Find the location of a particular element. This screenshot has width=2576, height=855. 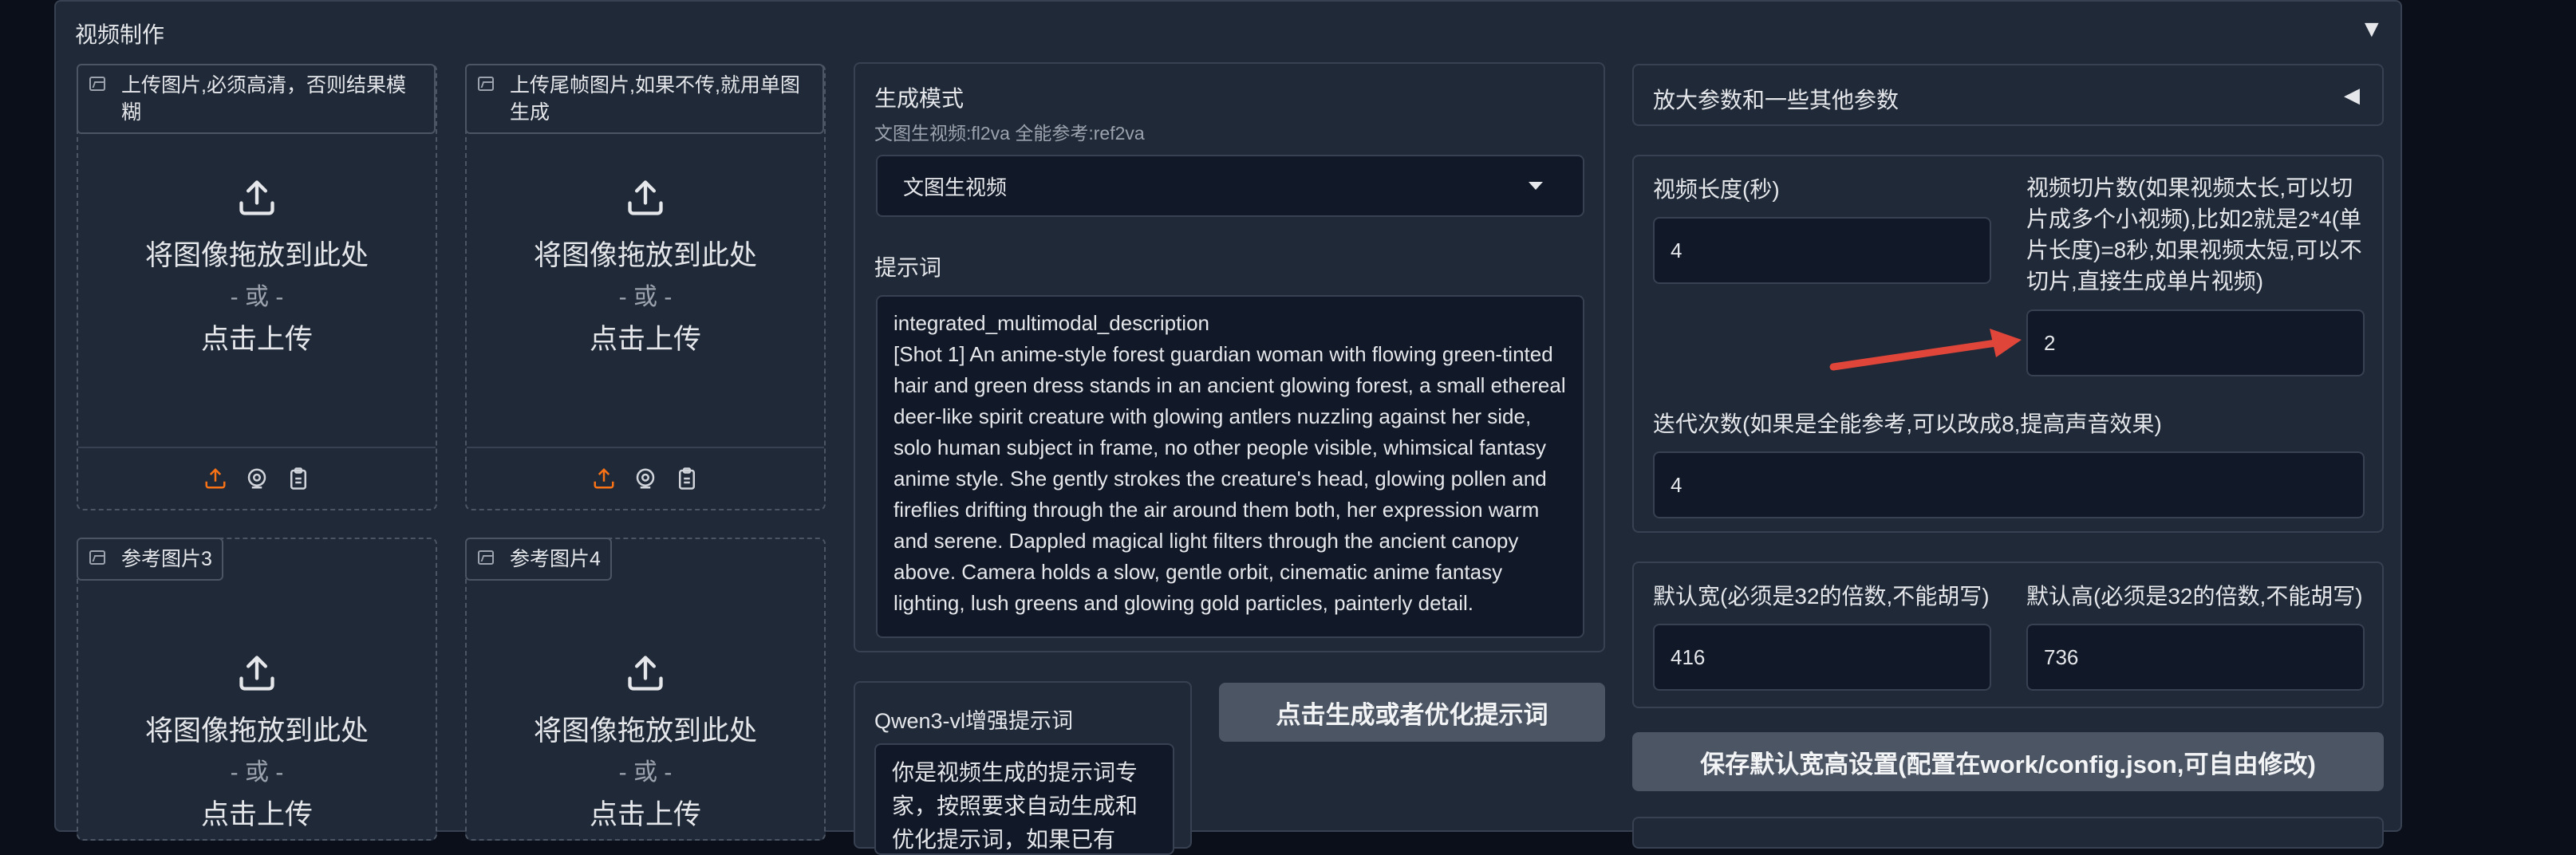

upload-label-text: 参考图片3 is located at coordinates (166, 559).